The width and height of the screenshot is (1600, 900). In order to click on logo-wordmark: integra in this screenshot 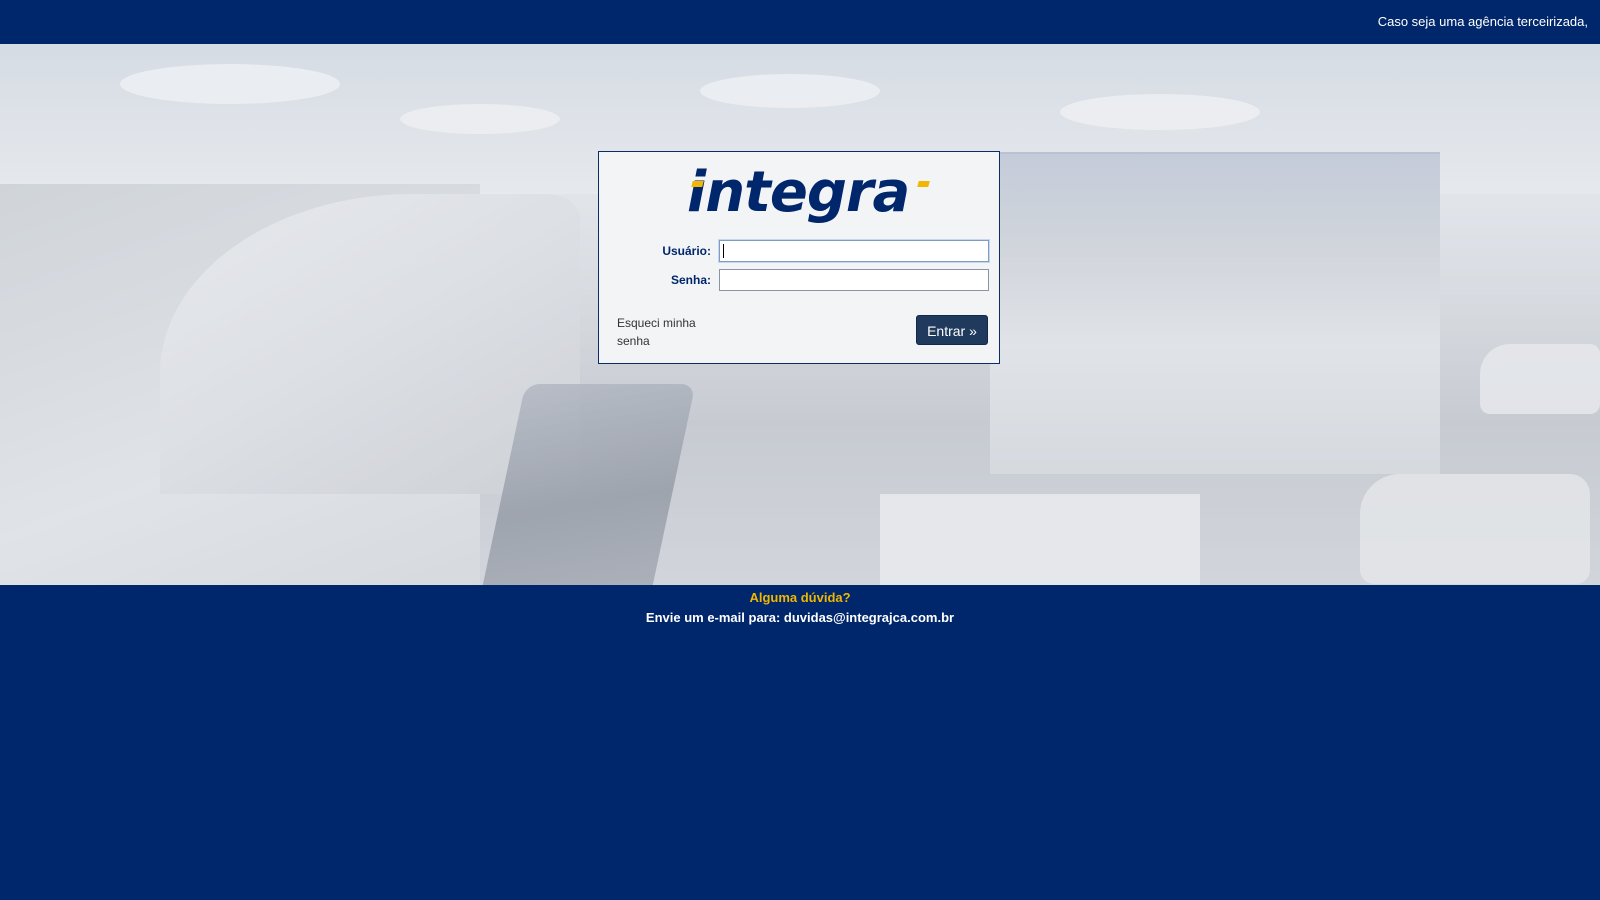, I will do `click(798, 192)`.